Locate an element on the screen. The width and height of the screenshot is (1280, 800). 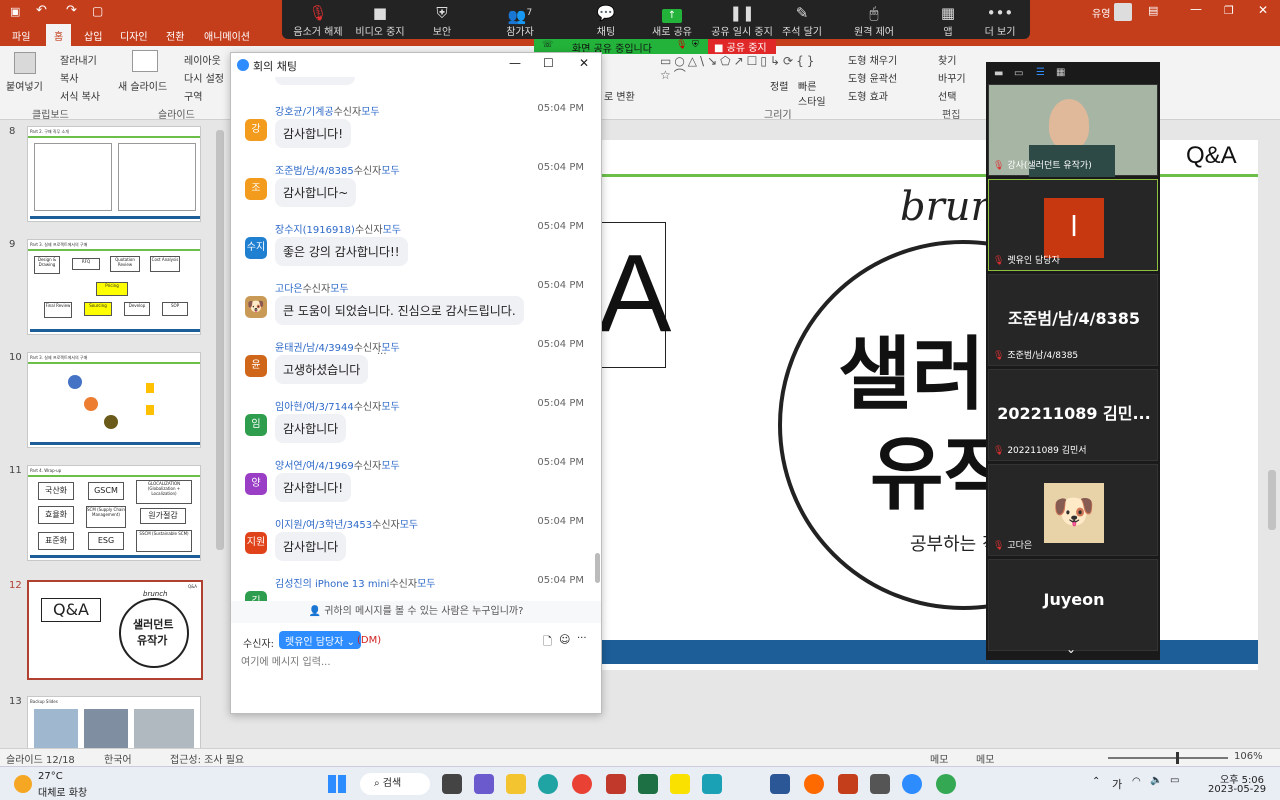
emoji-icon: ☺ is located at coordinates (564, 639).